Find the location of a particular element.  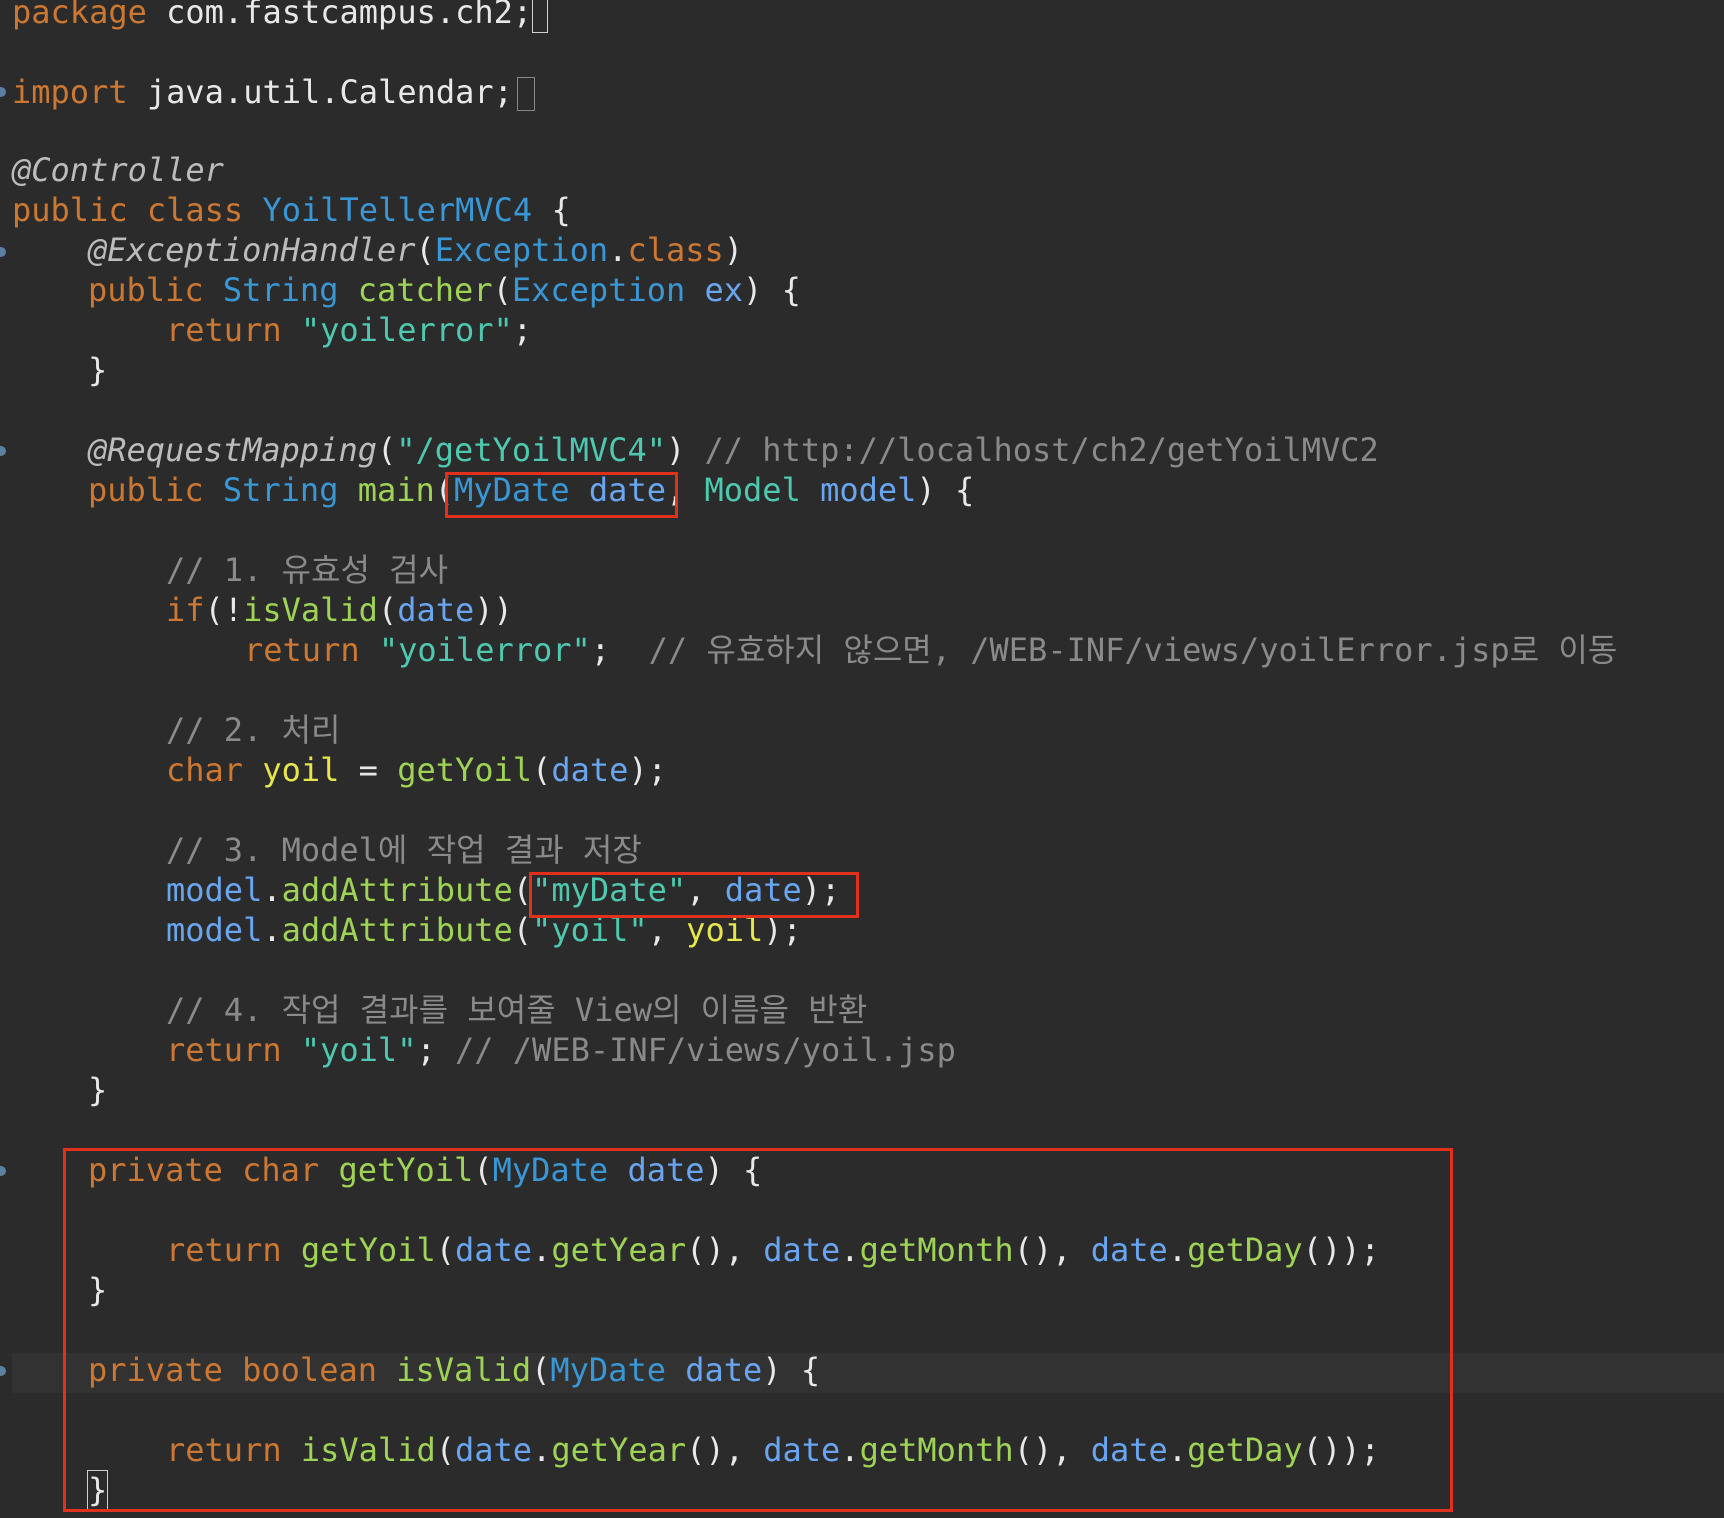

method-name: isValid is located at coordinates (310, 610).